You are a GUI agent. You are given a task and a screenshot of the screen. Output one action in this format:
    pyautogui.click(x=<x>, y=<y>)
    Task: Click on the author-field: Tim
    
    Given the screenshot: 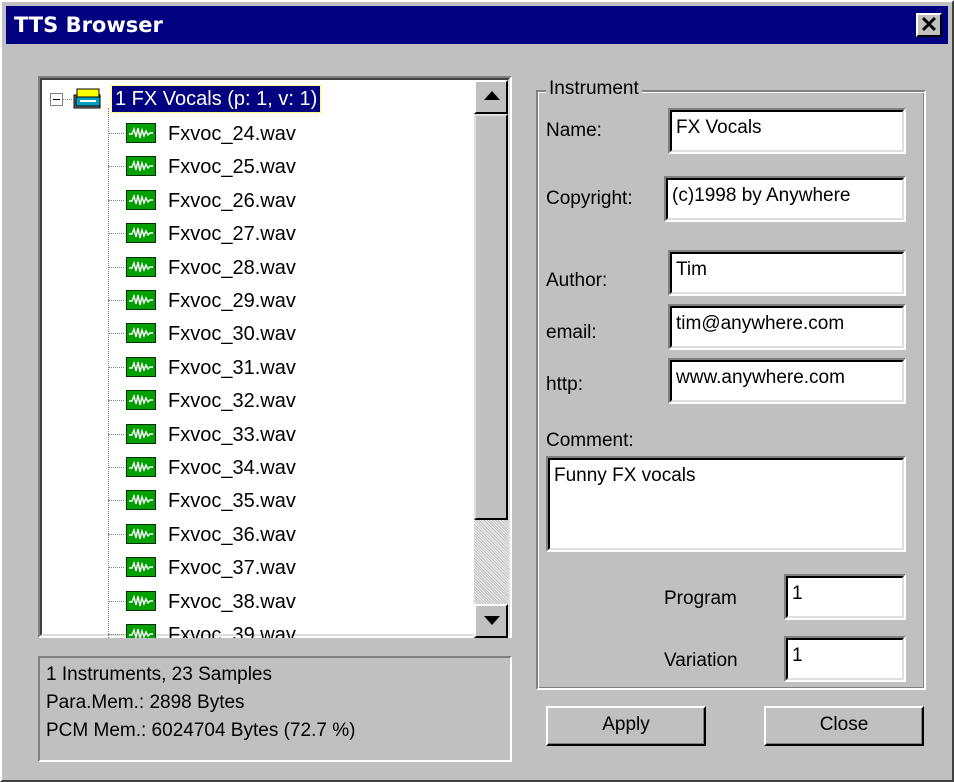 What is the action you would take?
    pyautogui.click(x=787, y=273)
    